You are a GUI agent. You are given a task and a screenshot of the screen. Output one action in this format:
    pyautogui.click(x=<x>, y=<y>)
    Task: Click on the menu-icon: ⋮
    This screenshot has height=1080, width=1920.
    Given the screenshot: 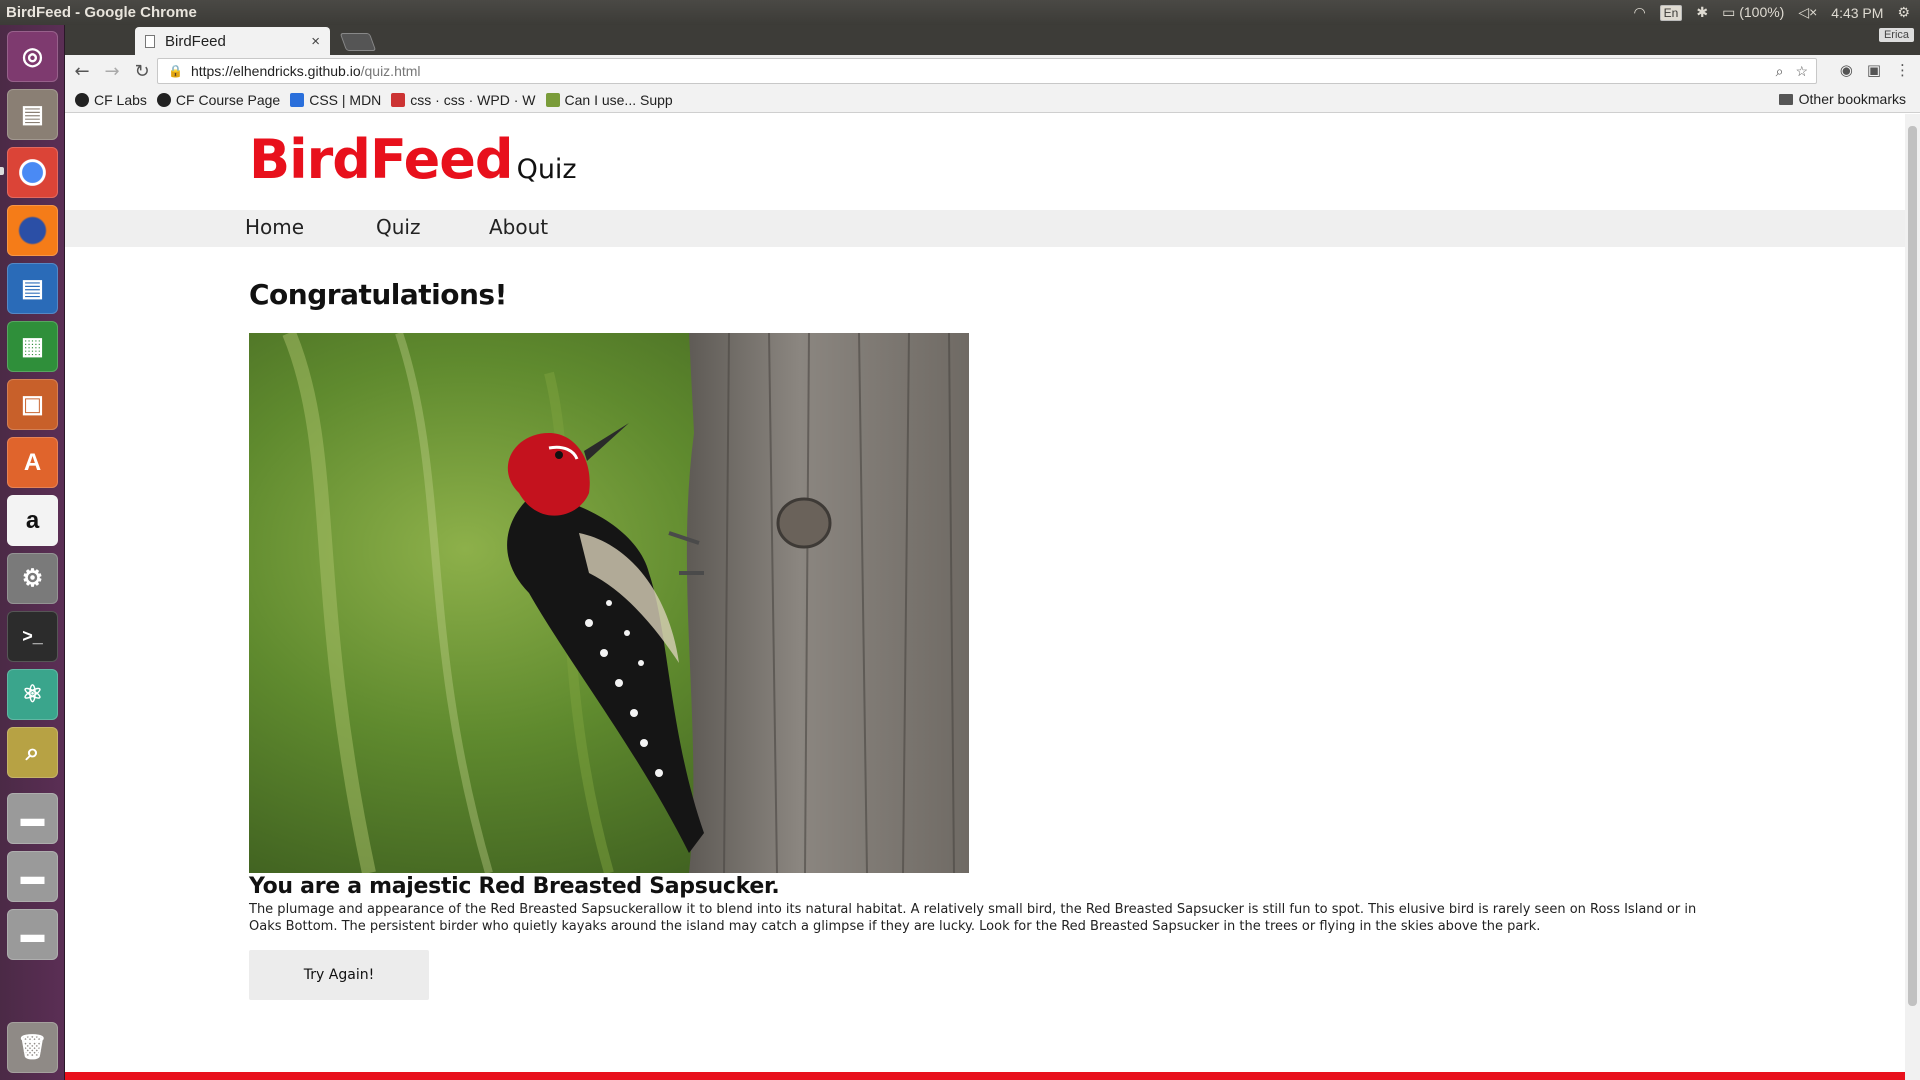 What is the action you would take?
    pyautogui.click(x=1902, y=70)
    